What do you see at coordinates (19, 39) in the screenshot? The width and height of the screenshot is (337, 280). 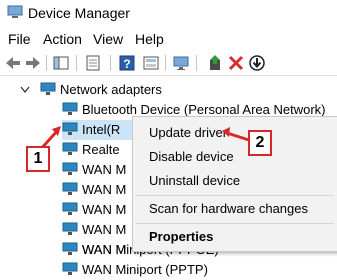 I see `menu-file: File` at bounding box center [19, 39].